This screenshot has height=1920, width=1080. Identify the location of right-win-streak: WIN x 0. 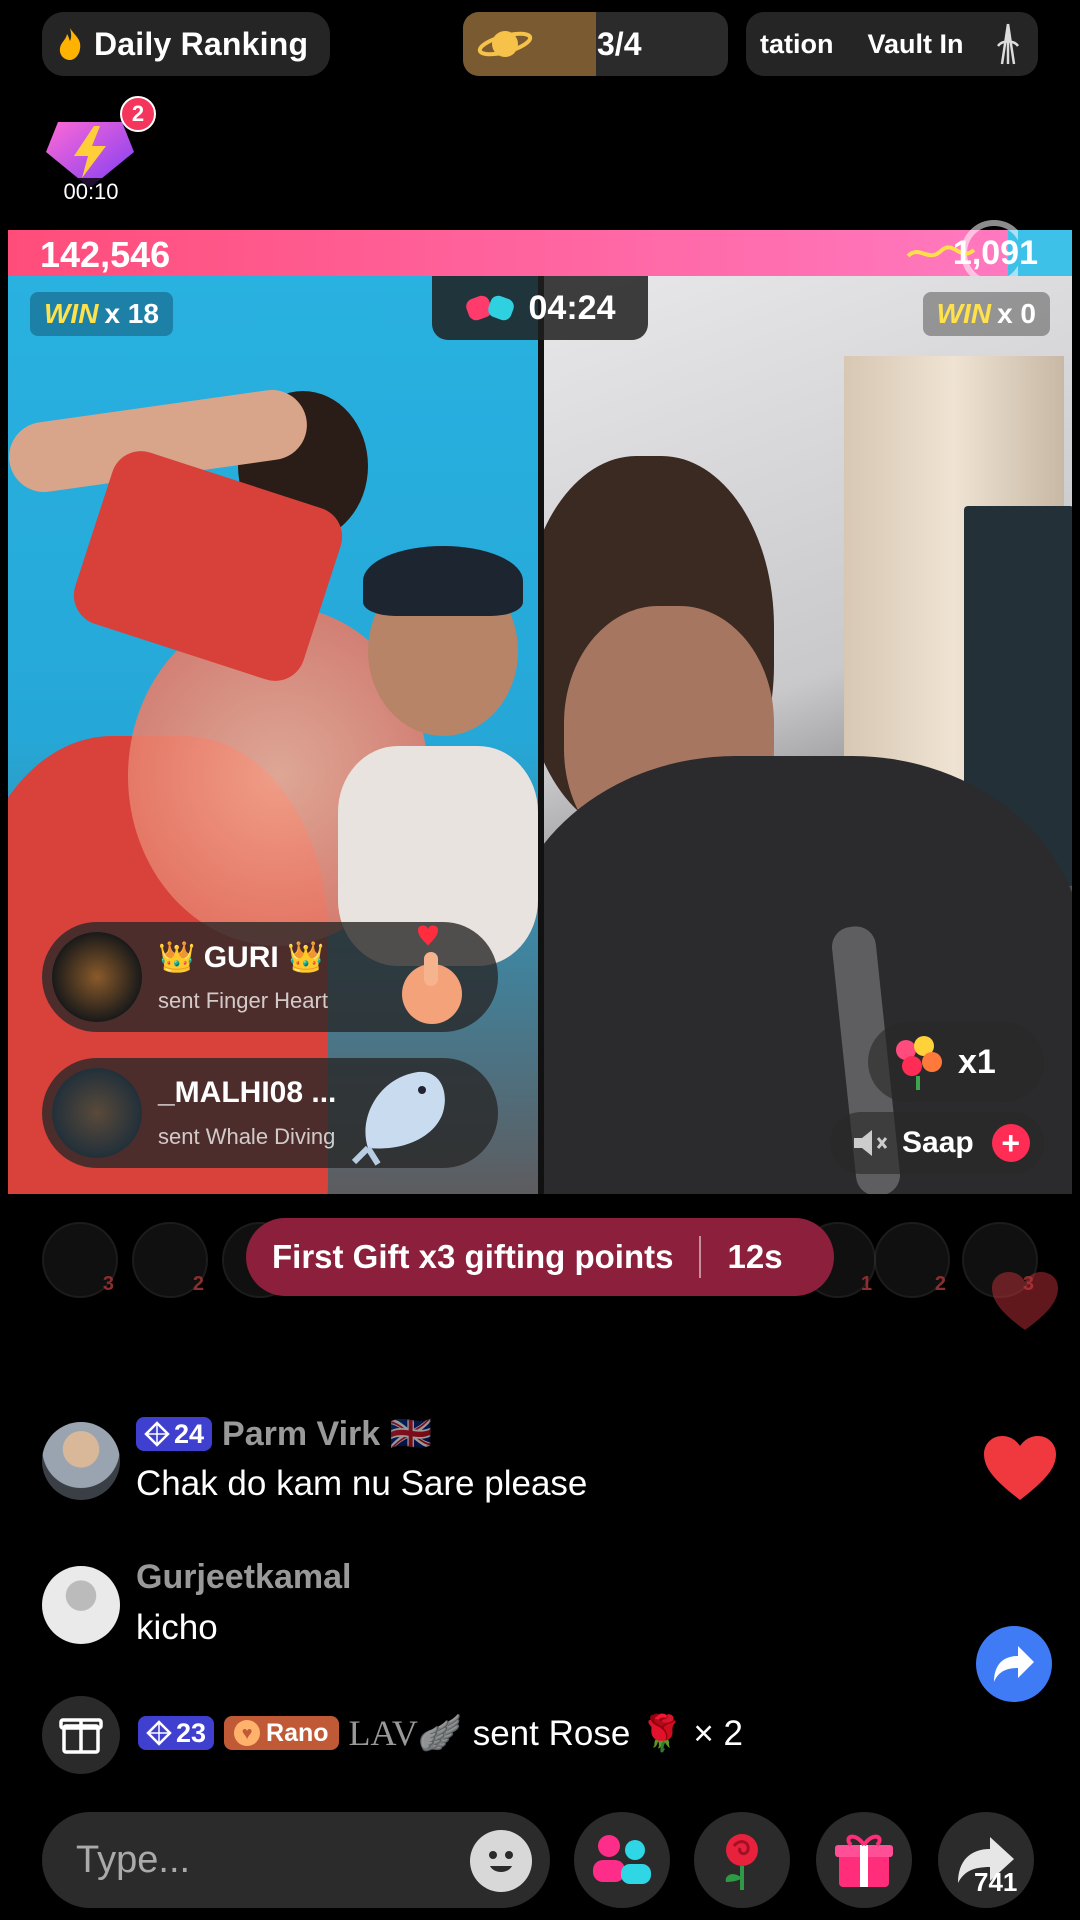
(986, 314).